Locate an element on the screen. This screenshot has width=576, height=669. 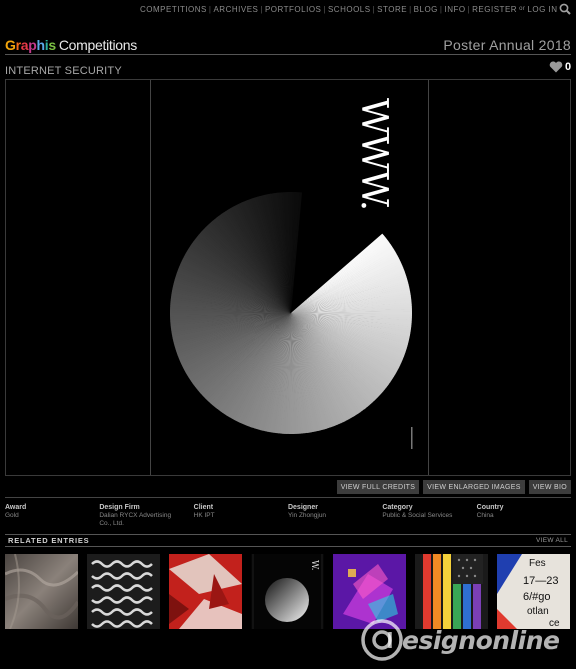
detail-designer: Designer Yin Zhongjun is located at coordinates (335, 516).